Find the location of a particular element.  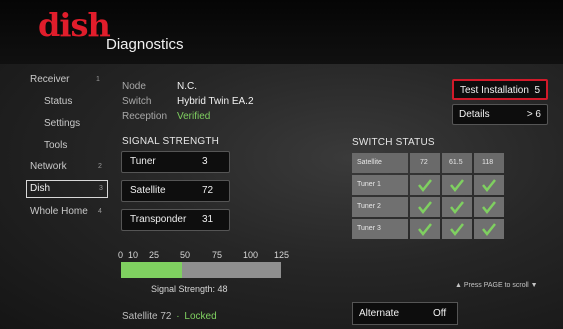

sidebar-item-receiver: Receiver is located at coordinates (49, 79).